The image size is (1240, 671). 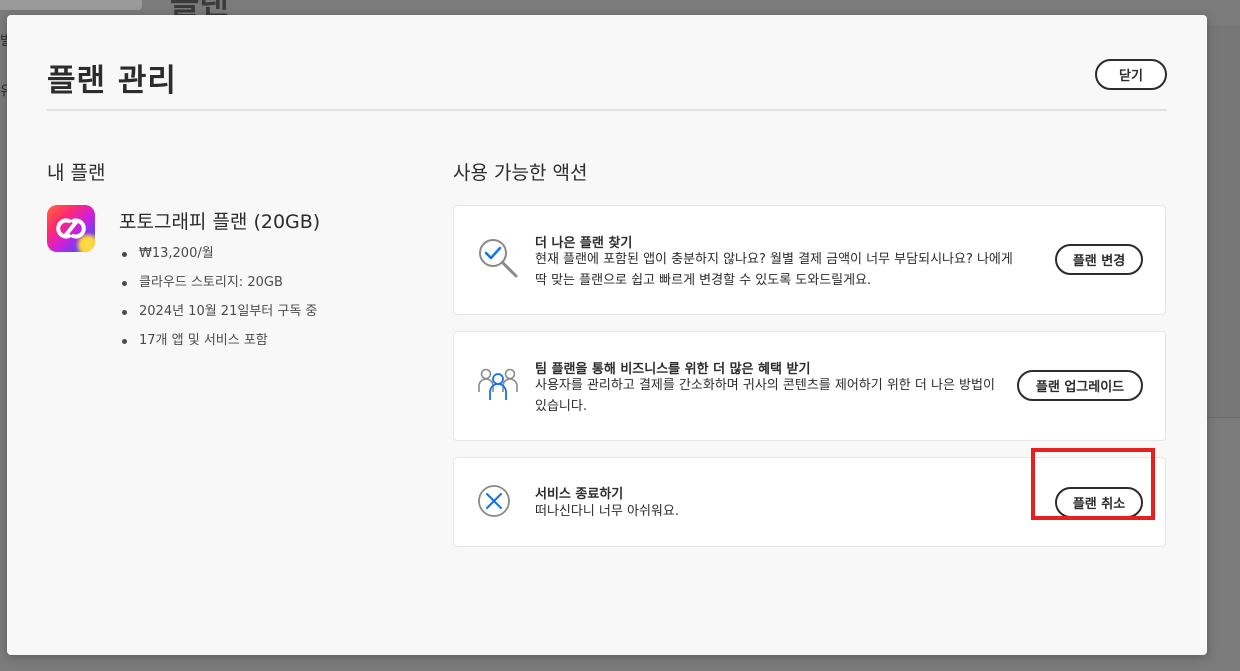 I want to click on action-title: 서비스 종료하기, so click(x=579, y=494).